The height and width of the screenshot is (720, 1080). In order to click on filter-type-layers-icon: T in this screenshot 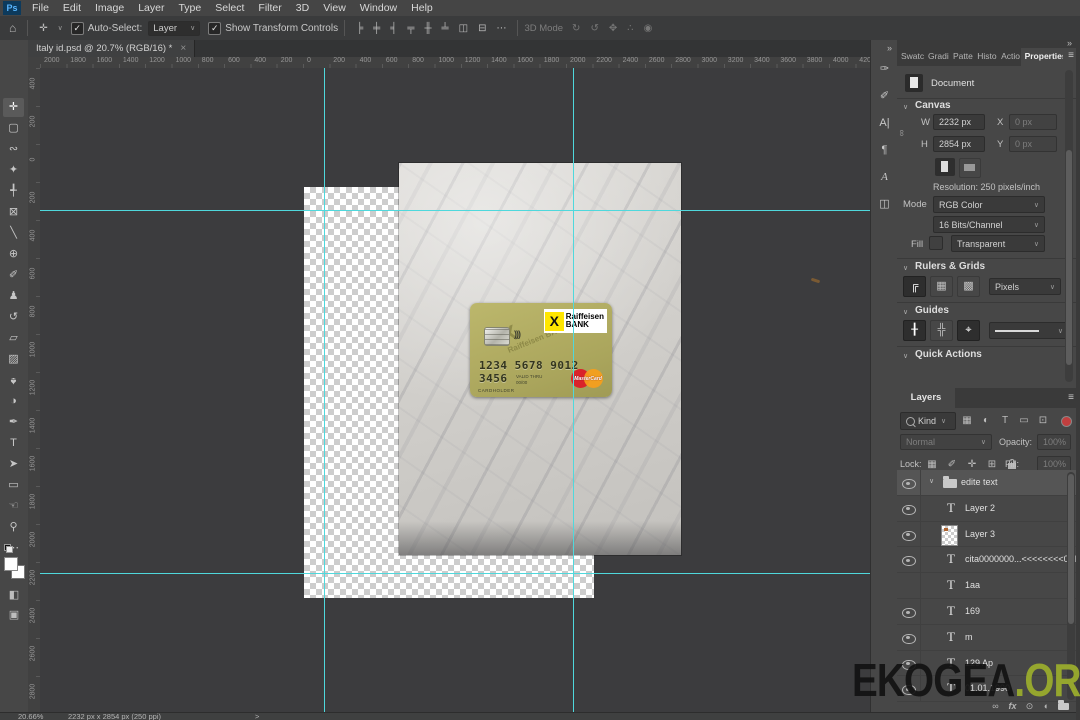, I will do `click(1005, 421)`.